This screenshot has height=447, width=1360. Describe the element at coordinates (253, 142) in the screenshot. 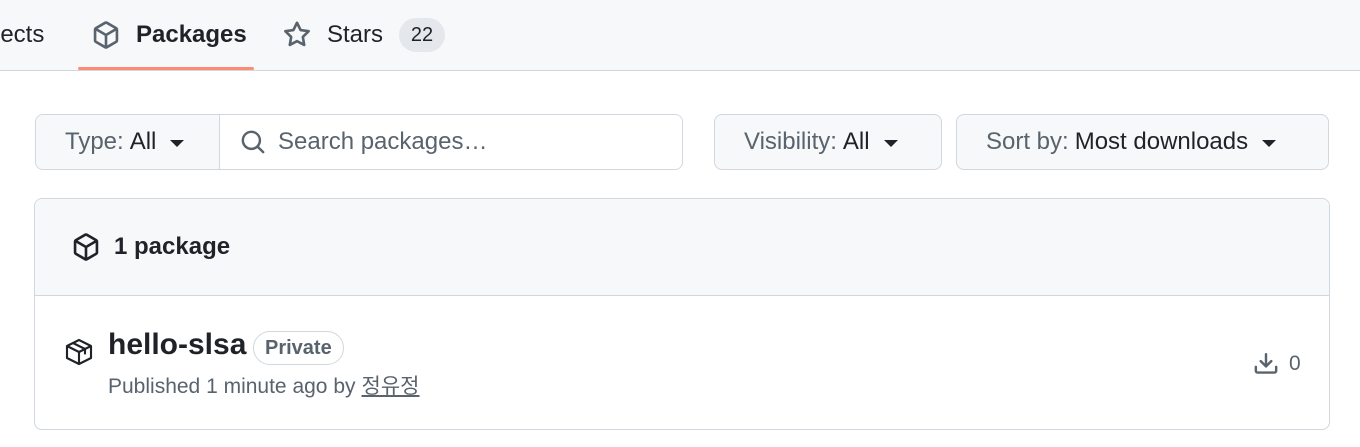

I see `search-icon` at that location.